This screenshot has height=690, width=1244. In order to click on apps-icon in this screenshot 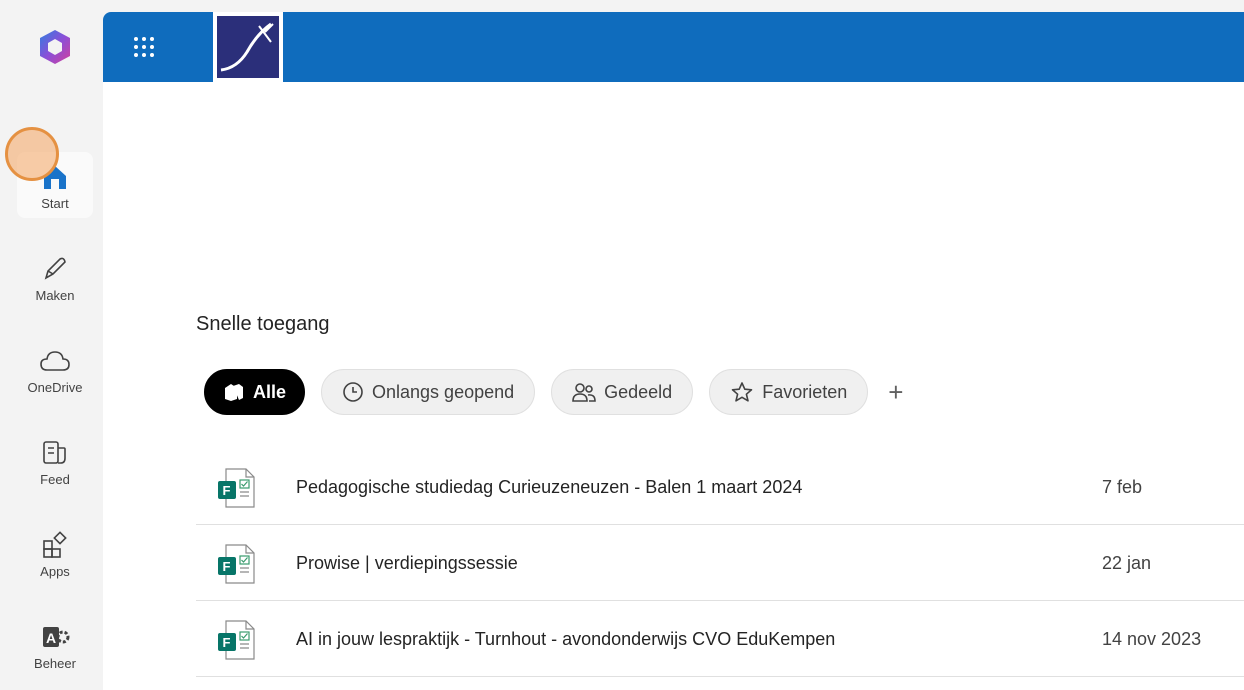, I will do `click(55, 545)`.